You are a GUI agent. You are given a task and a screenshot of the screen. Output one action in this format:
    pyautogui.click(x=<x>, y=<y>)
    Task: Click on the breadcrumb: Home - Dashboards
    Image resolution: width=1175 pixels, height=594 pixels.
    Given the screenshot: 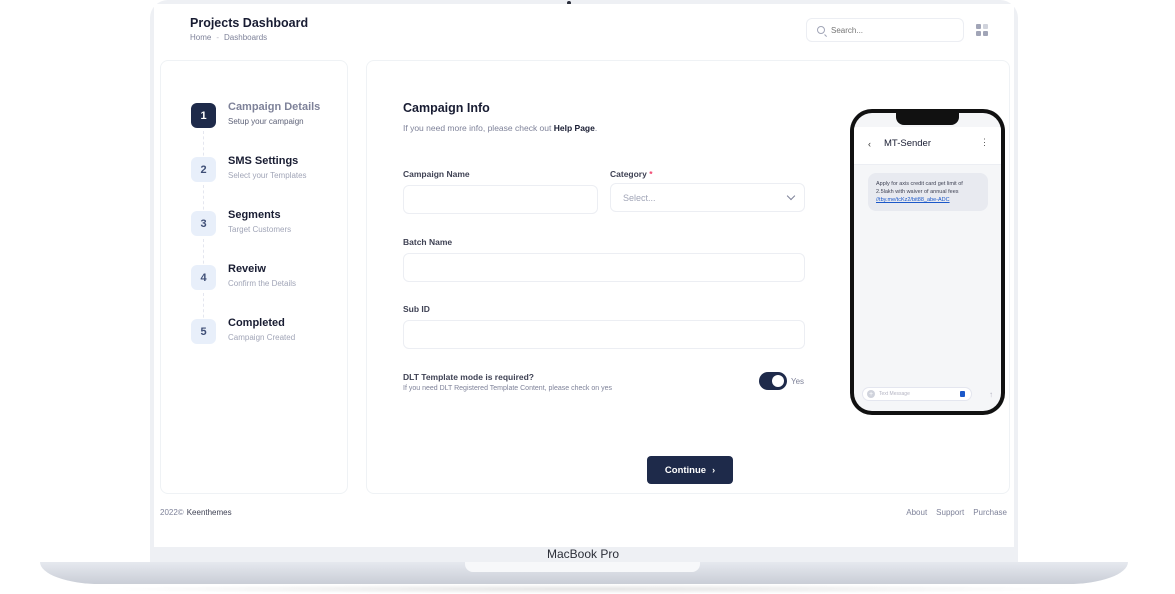 What is the action you would take?
    pyautogui.click(x=228, y=37)
    